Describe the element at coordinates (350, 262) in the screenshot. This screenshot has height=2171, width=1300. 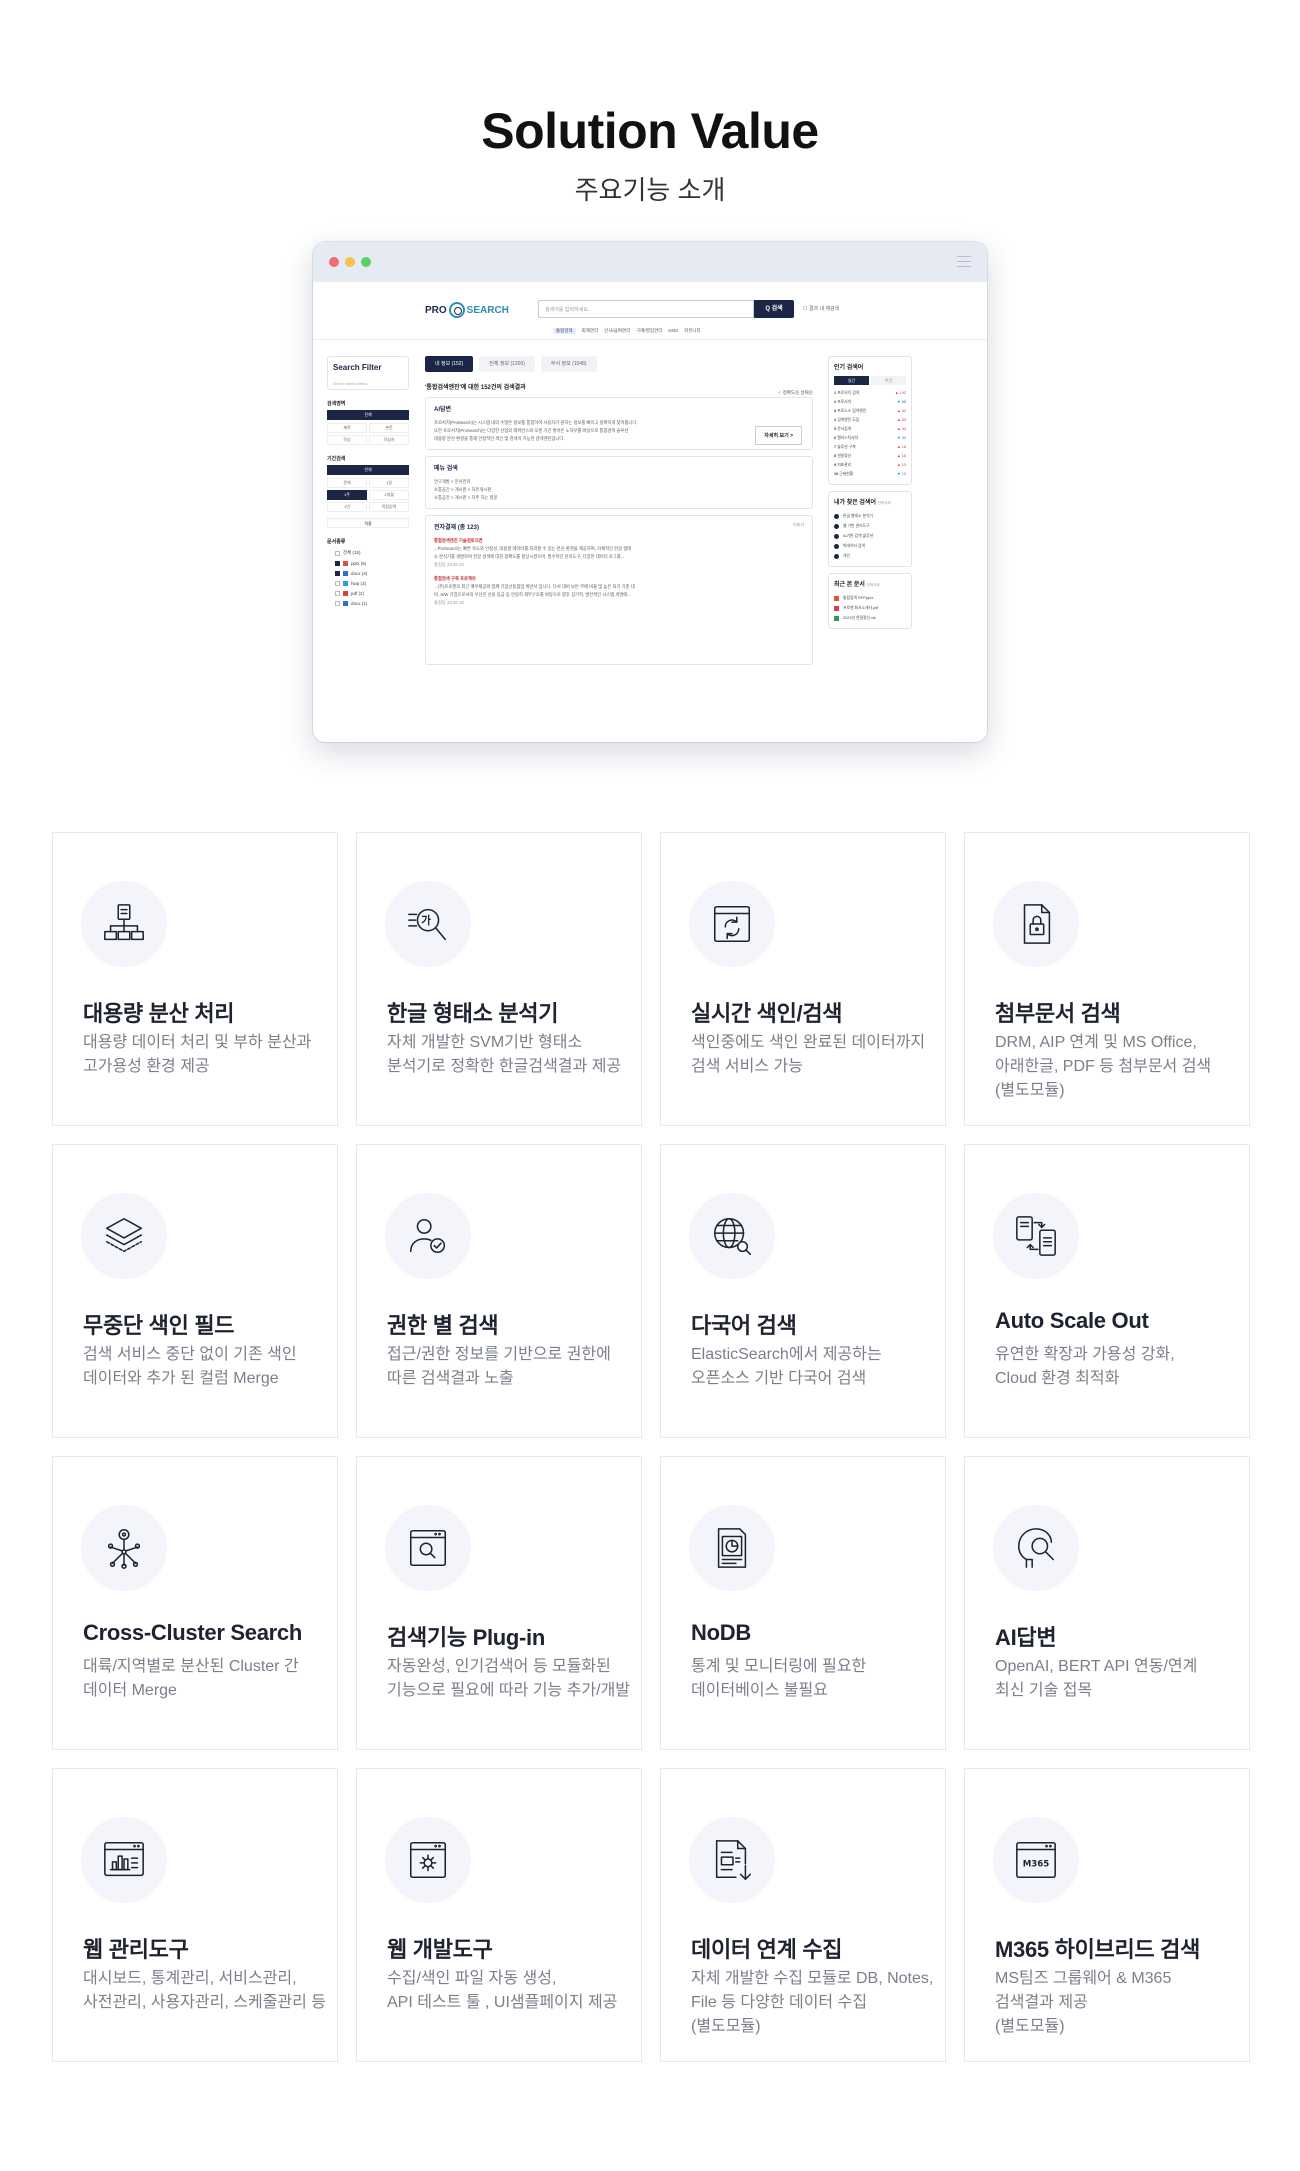
I see `minimize-dot-icon` at that location.